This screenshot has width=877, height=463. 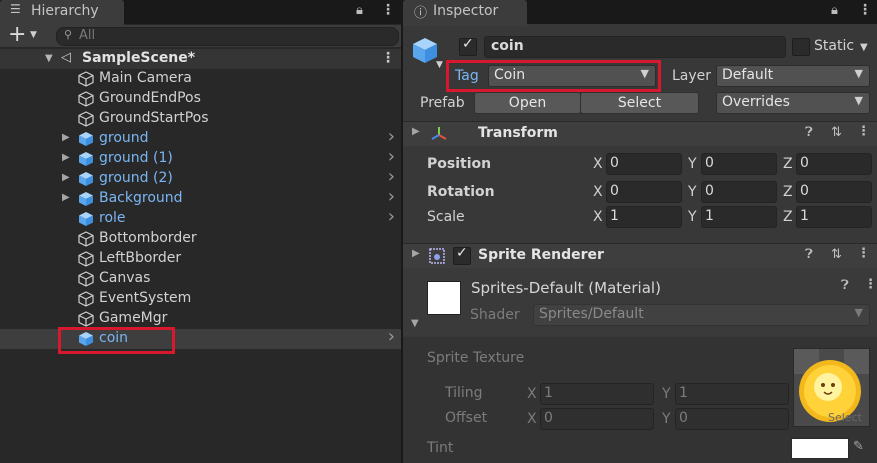 I want to click on sprite-renderer-header: ▶ ✓ Sprite Renderer ❓︎ ⇅ ⋮, so click(x=640, y=255).